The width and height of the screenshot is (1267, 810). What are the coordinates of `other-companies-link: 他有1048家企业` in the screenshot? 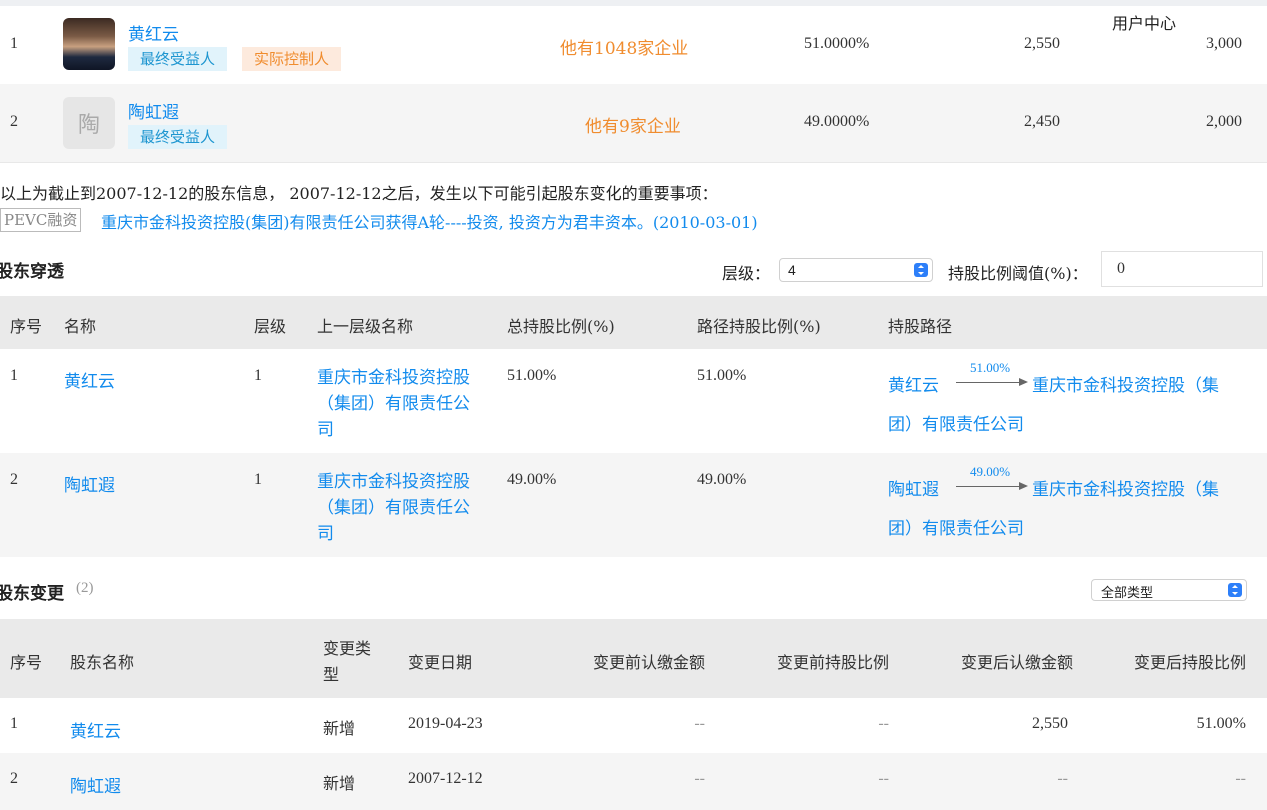 It's located at (624, 46).